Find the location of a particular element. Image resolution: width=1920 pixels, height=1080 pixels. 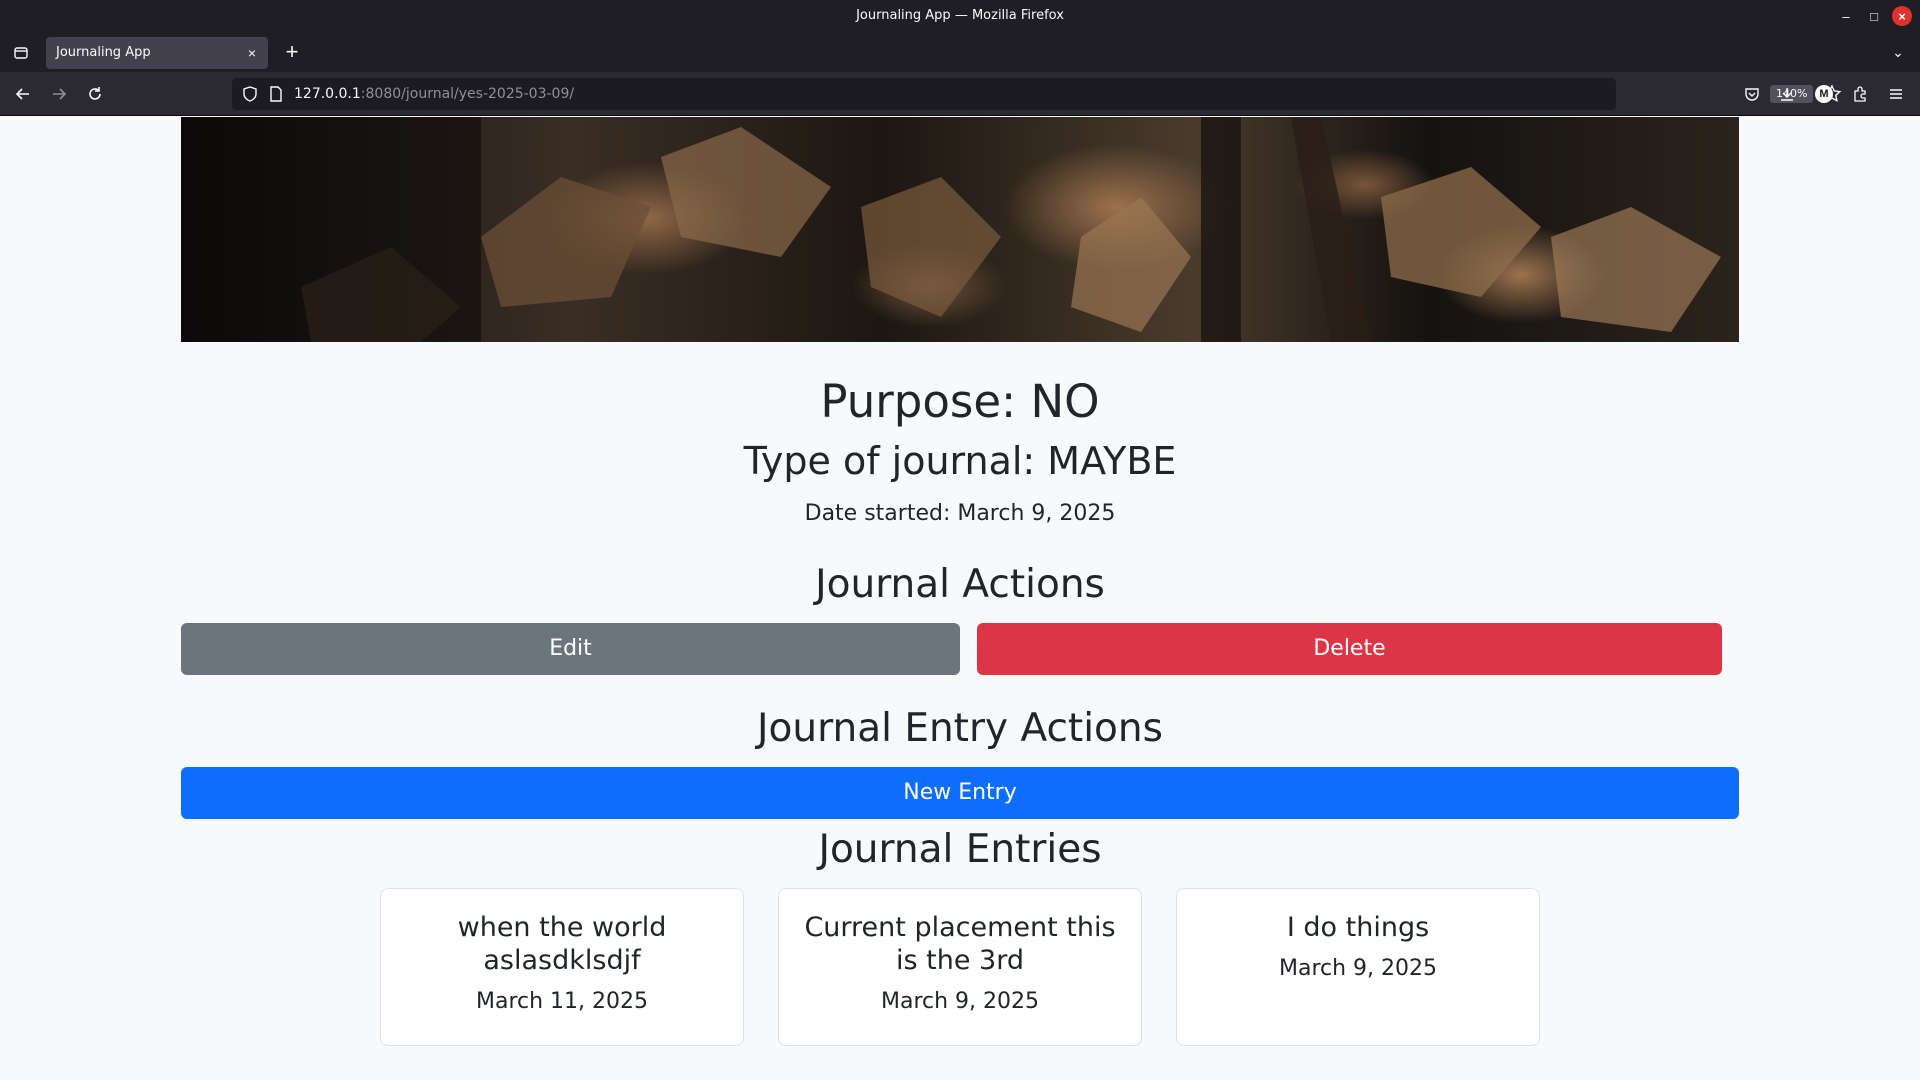

account-avatar-icon: M is located at coordinates (1824, 94).